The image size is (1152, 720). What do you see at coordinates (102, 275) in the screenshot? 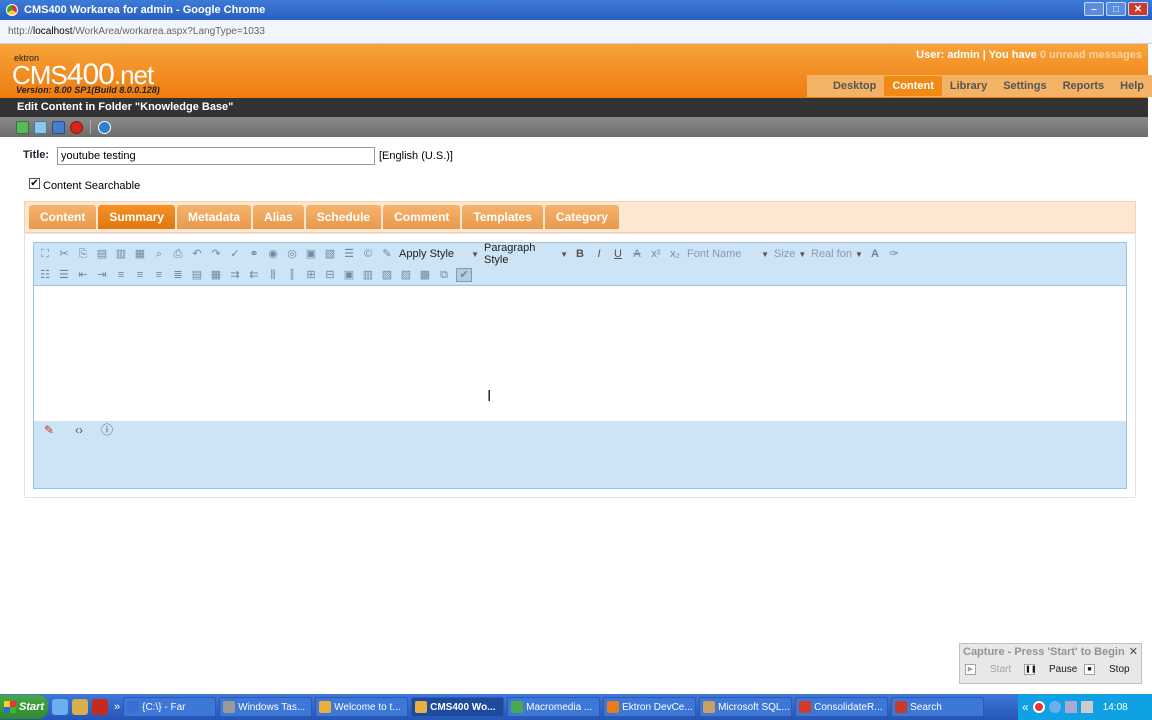
I see `indent-icon: ⇥` at bounding box center [102, 275].